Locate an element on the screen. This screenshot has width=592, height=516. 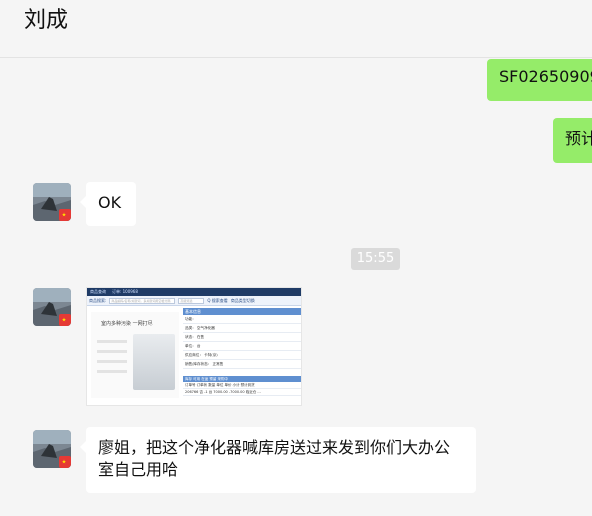
preview-search-button: Q 搜索查看 is located at coordinates (217, 300).